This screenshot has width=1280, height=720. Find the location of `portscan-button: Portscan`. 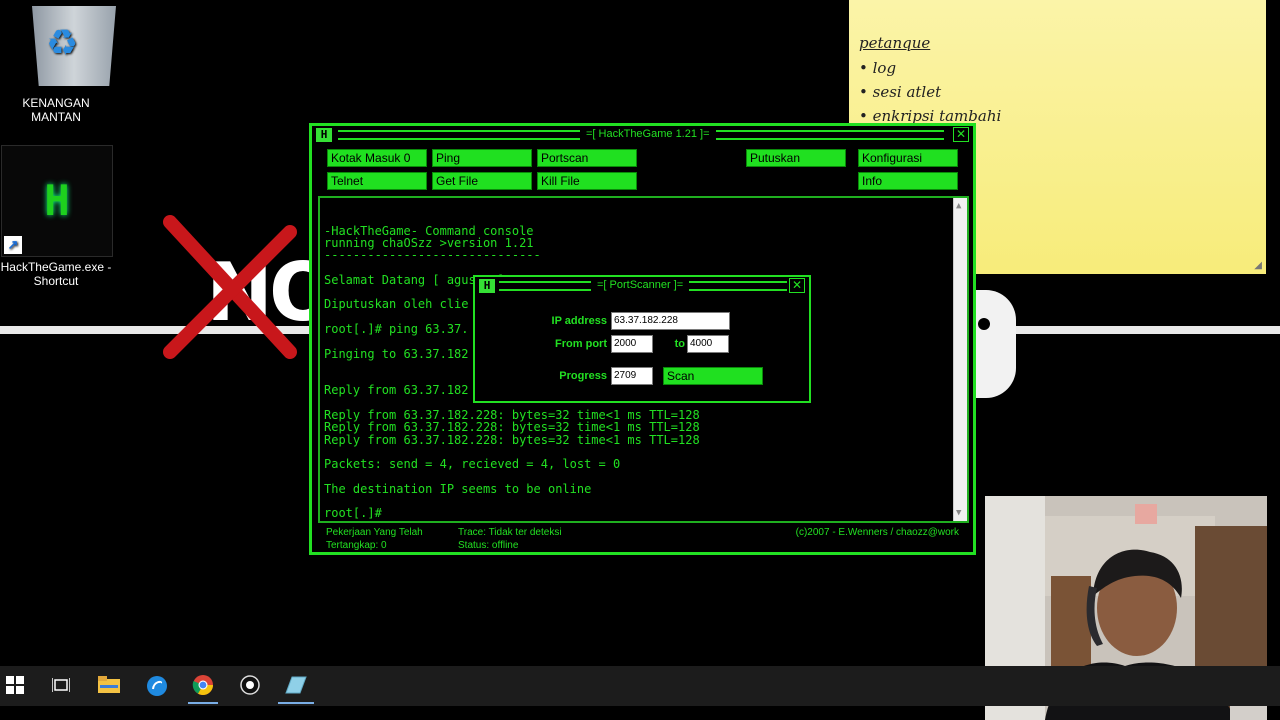

portscan-button: Portscan is located at coordinates (587, 158).